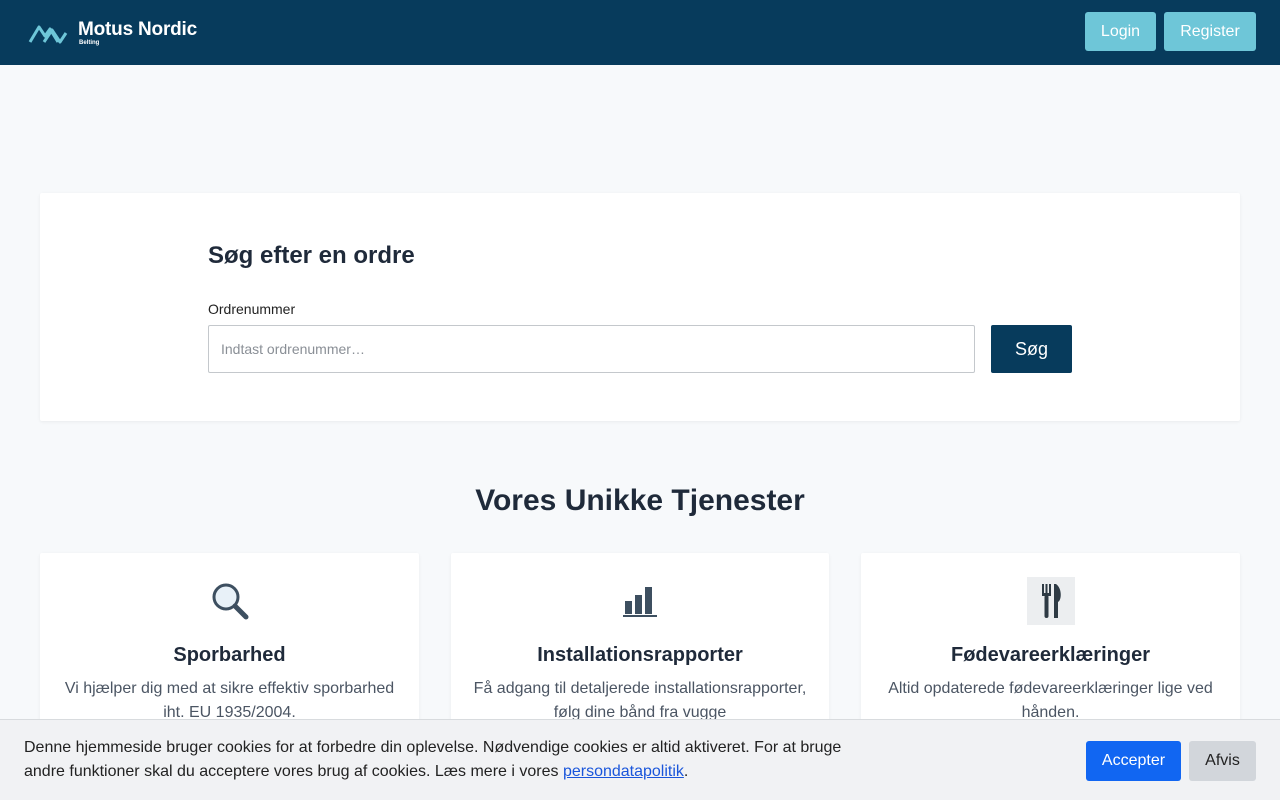 The image size is (1280, 800). Describe the element at coordinates (623, 771) in the screenshot. I see `privacy-policy-link: persondatapolitik` at that location.